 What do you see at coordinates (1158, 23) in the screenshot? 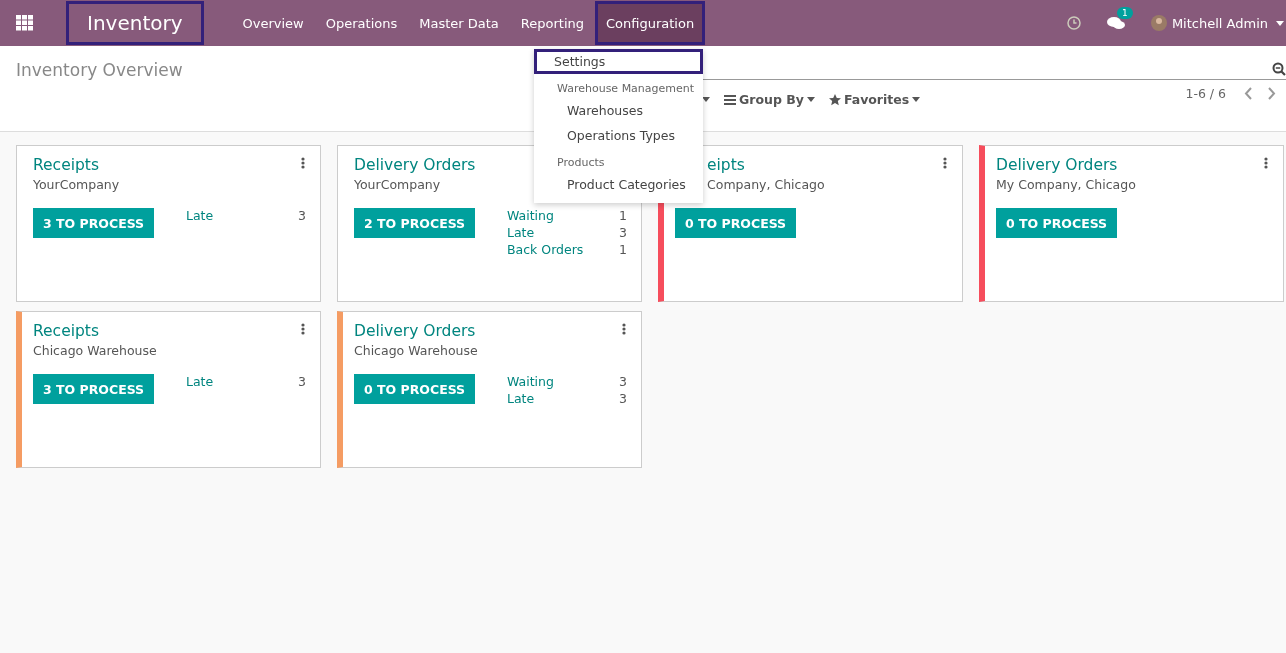
I see `avatar-icon` at bounding box center [1158, 23].